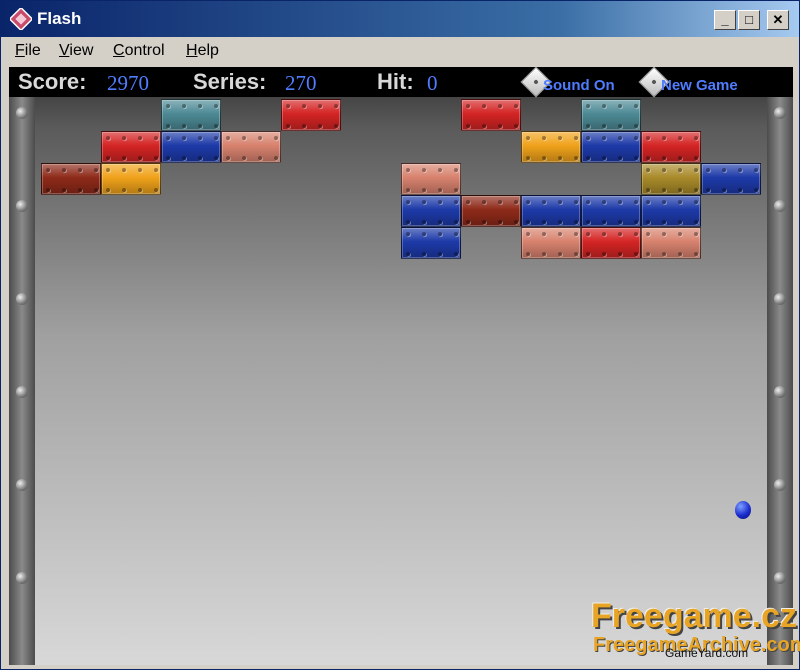 Image resolution: width=800 pixels, height=670 pixels. Describe the element at coordinates (139, 51) in the screenshot. I see `menu-control: Control` at that location.